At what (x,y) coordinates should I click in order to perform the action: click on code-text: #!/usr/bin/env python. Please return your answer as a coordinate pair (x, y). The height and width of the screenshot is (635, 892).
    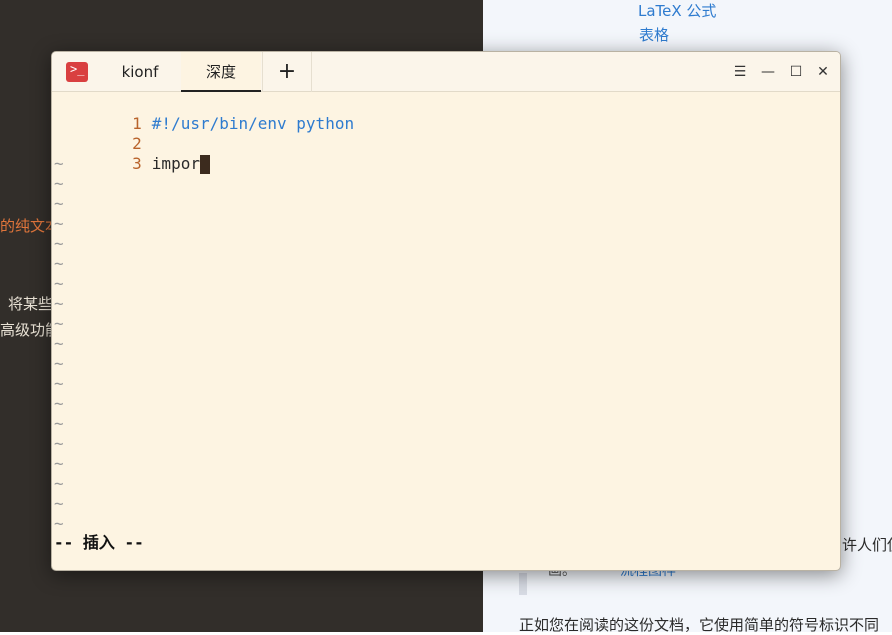
    Looking at the image, I should click on (253, 123).